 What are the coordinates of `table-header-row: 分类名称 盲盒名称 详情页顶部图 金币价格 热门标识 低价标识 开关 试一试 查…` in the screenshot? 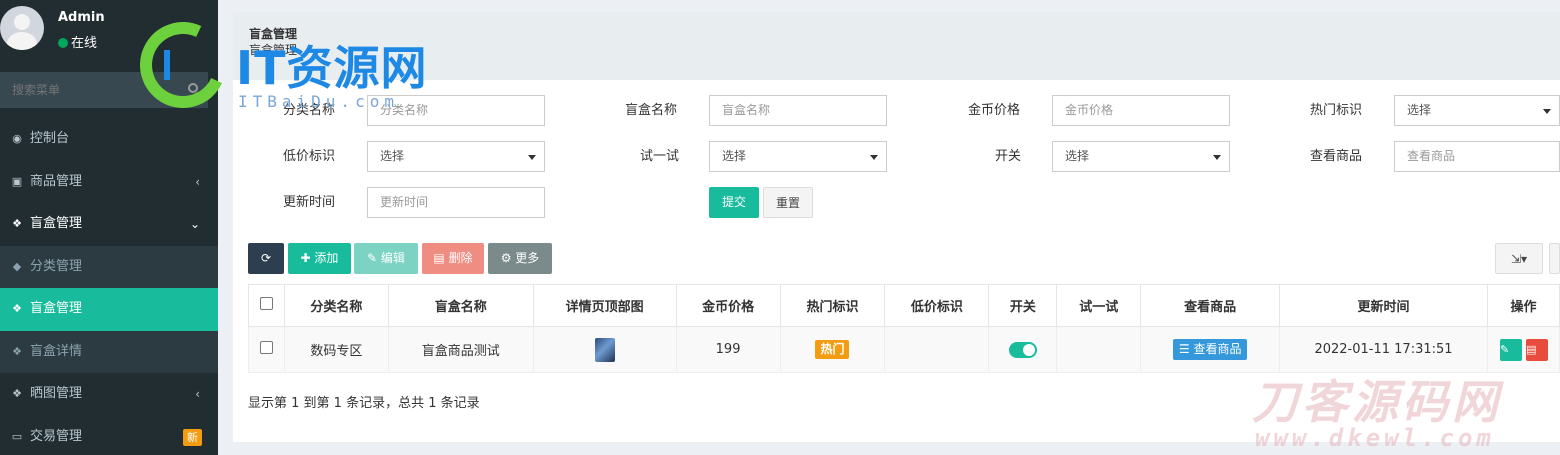 It's located at (904, 305).